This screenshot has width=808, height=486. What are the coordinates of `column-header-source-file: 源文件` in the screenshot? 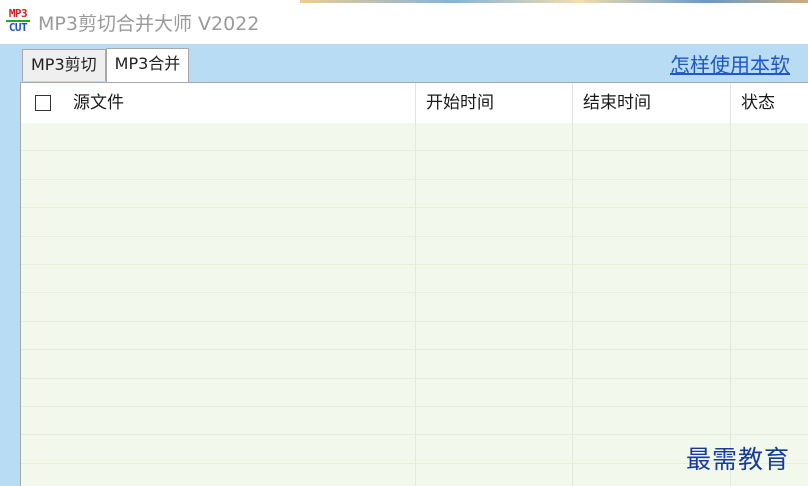 It's located at (218, 103).